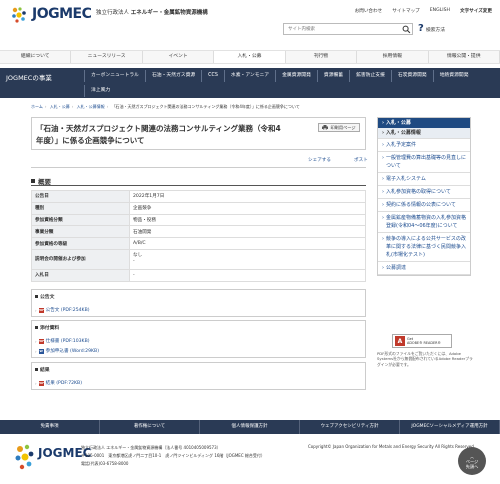 Image resolution: width=500 pixels, height=484 pixels. What do you see at coordinates (296, 76) in the screenshot?
I see `biz-link-metals: 金属資源開発` at bounding box center [296, 76].